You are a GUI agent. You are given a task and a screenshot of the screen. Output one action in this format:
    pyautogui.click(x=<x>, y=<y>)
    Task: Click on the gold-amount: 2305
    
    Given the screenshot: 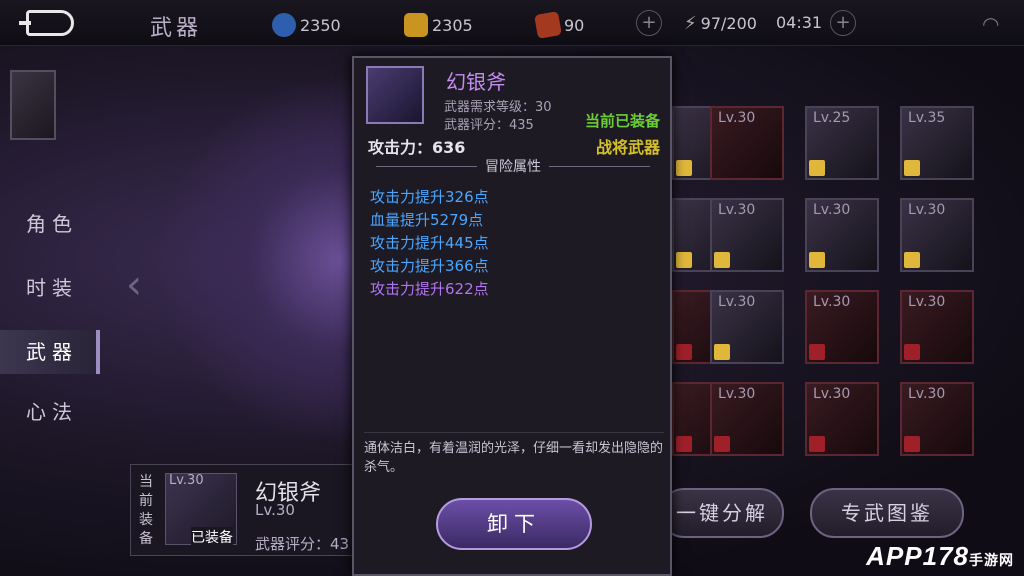 What is the action you would take?
    pyautogui.click(x=452, y=25)
    